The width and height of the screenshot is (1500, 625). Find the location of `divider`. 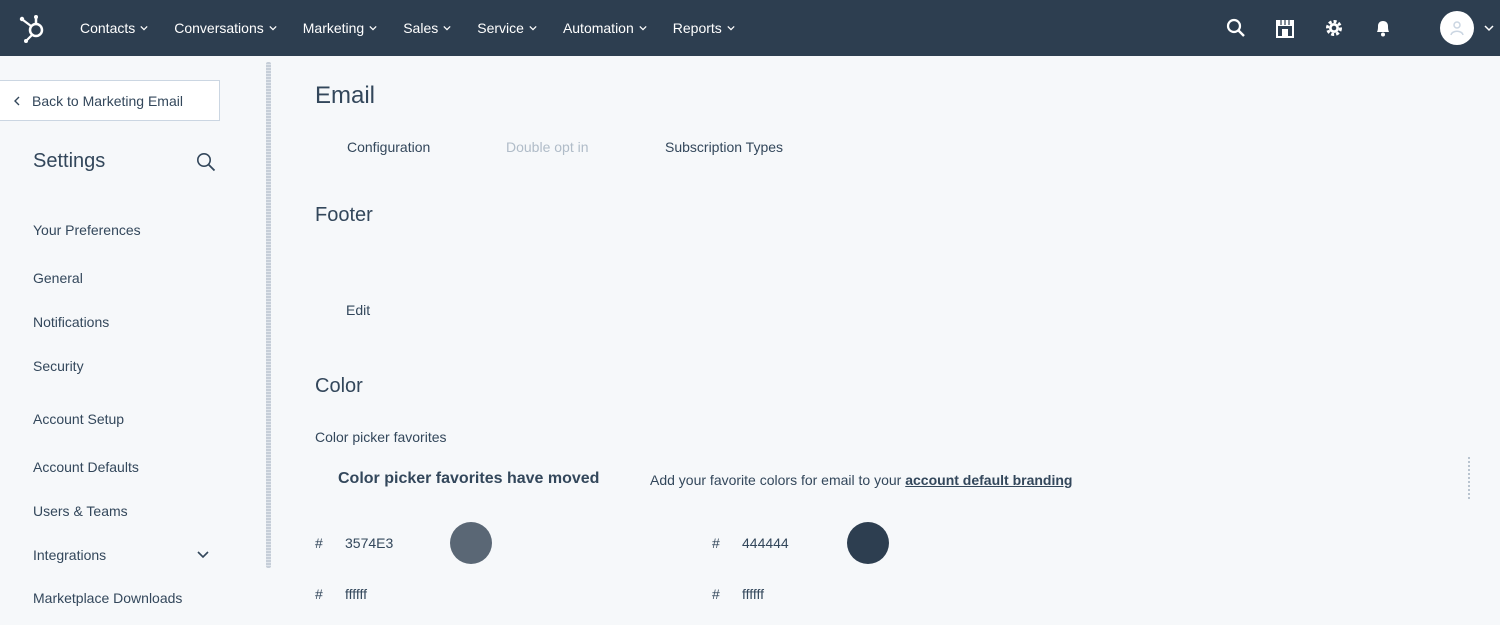

divider is located at coordinates (1469, 478).